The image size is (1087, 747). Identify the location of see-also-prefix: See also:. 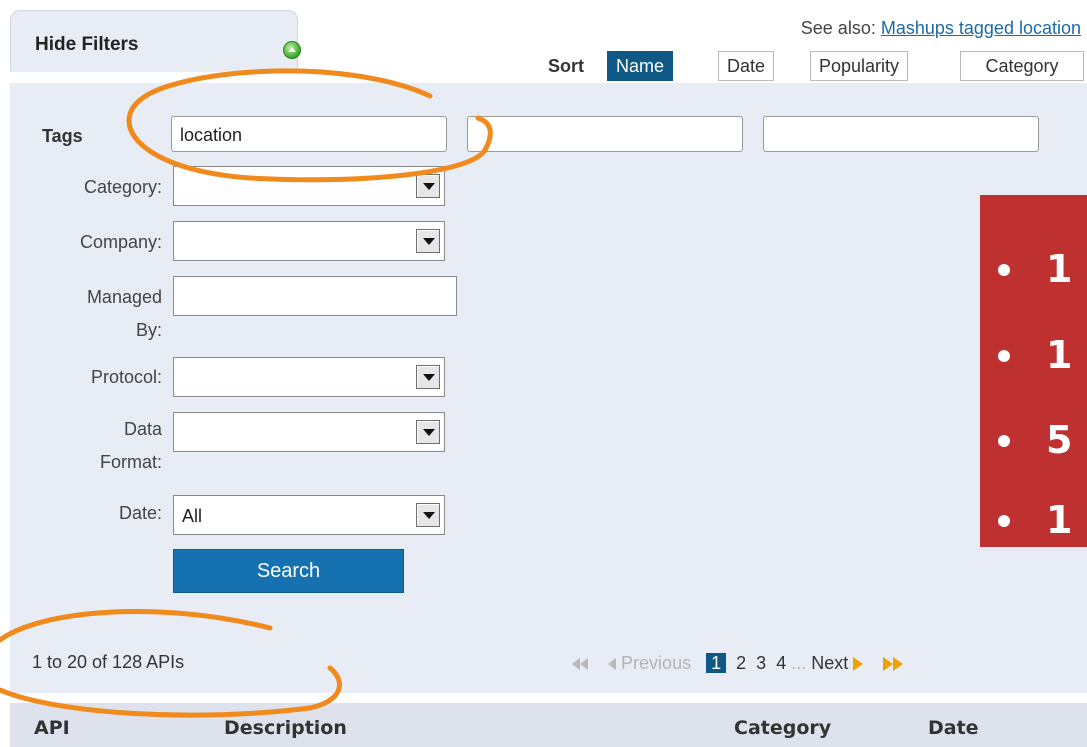
(838, 28).